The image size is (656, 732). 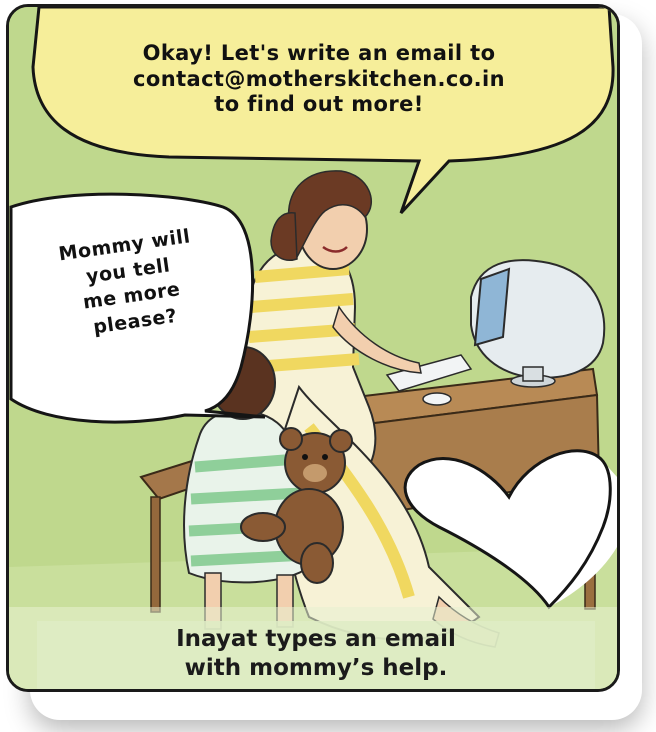 What do you see at coordinates (316, 668) in the screenshot?
I see `caption-line-2: with mommy’s help.` at bounding box center [316, 668].